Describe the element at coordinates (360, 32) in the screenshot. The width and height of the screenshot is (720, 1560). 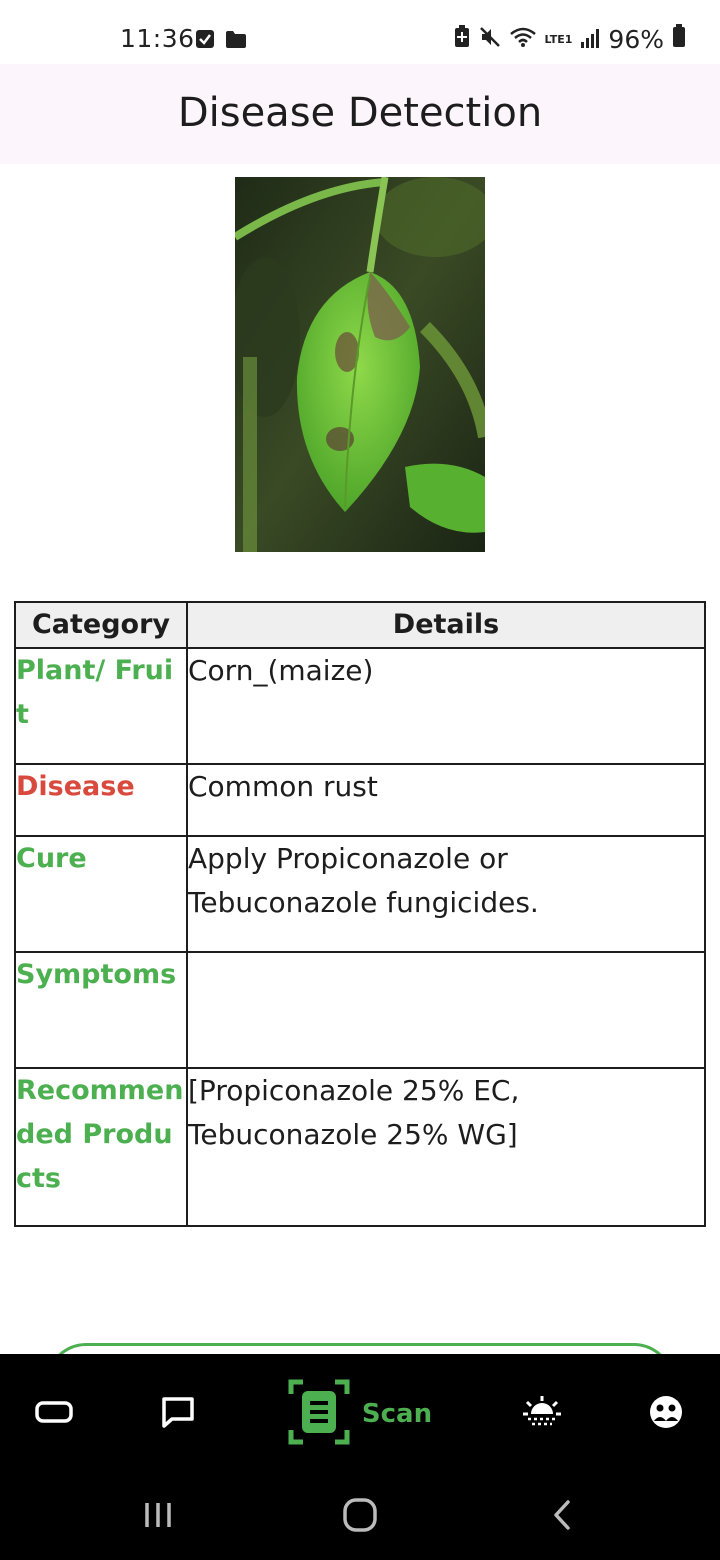
I see `status-bar: 11:36 LTE1 96%` at that location.